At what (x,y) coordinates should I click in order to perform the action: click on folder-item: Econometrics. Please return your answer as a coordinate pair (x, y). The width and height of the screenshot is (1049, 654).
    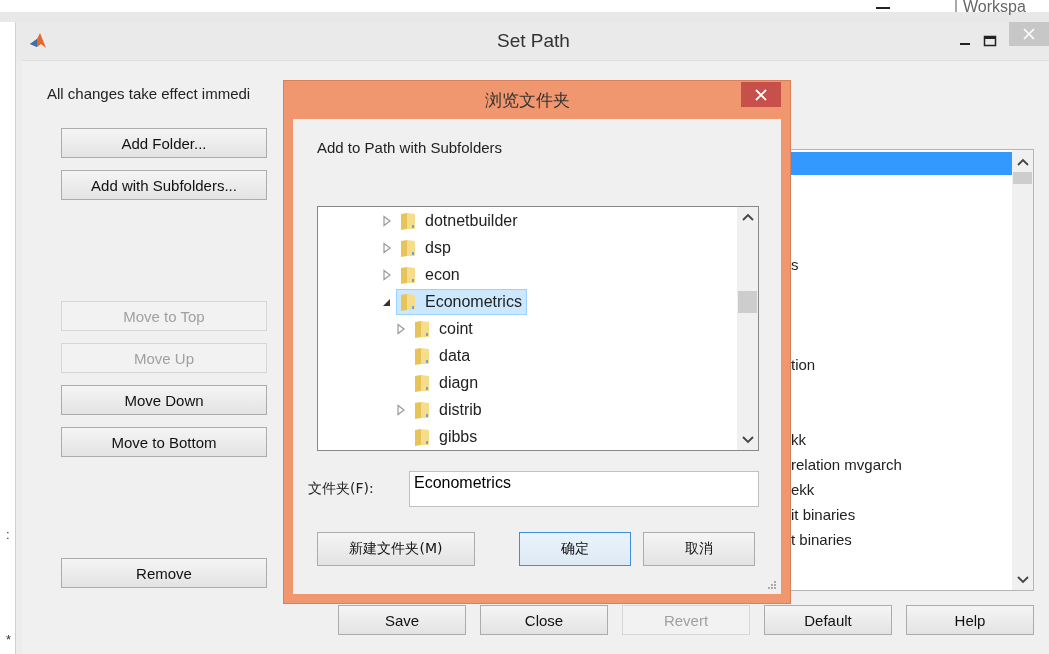
    Looking at the image, I should click on (461, 301).